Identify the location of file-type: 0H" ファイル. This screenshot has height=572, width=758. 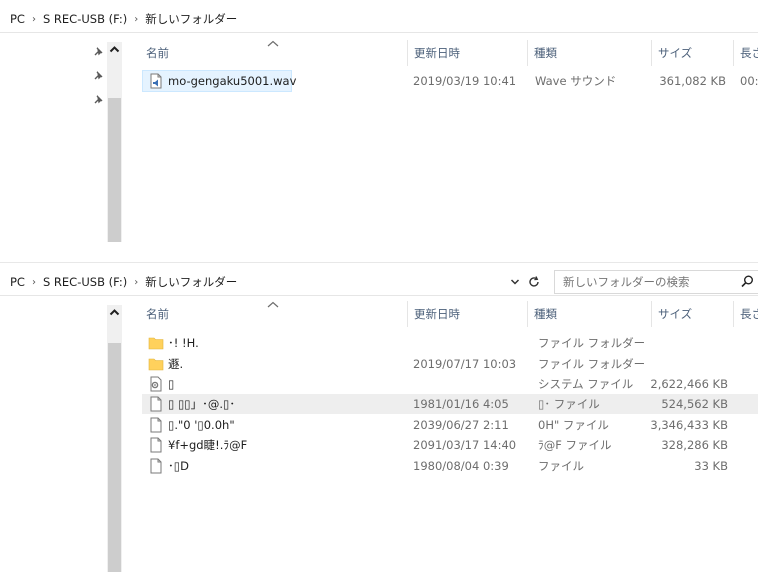
(573, 425).